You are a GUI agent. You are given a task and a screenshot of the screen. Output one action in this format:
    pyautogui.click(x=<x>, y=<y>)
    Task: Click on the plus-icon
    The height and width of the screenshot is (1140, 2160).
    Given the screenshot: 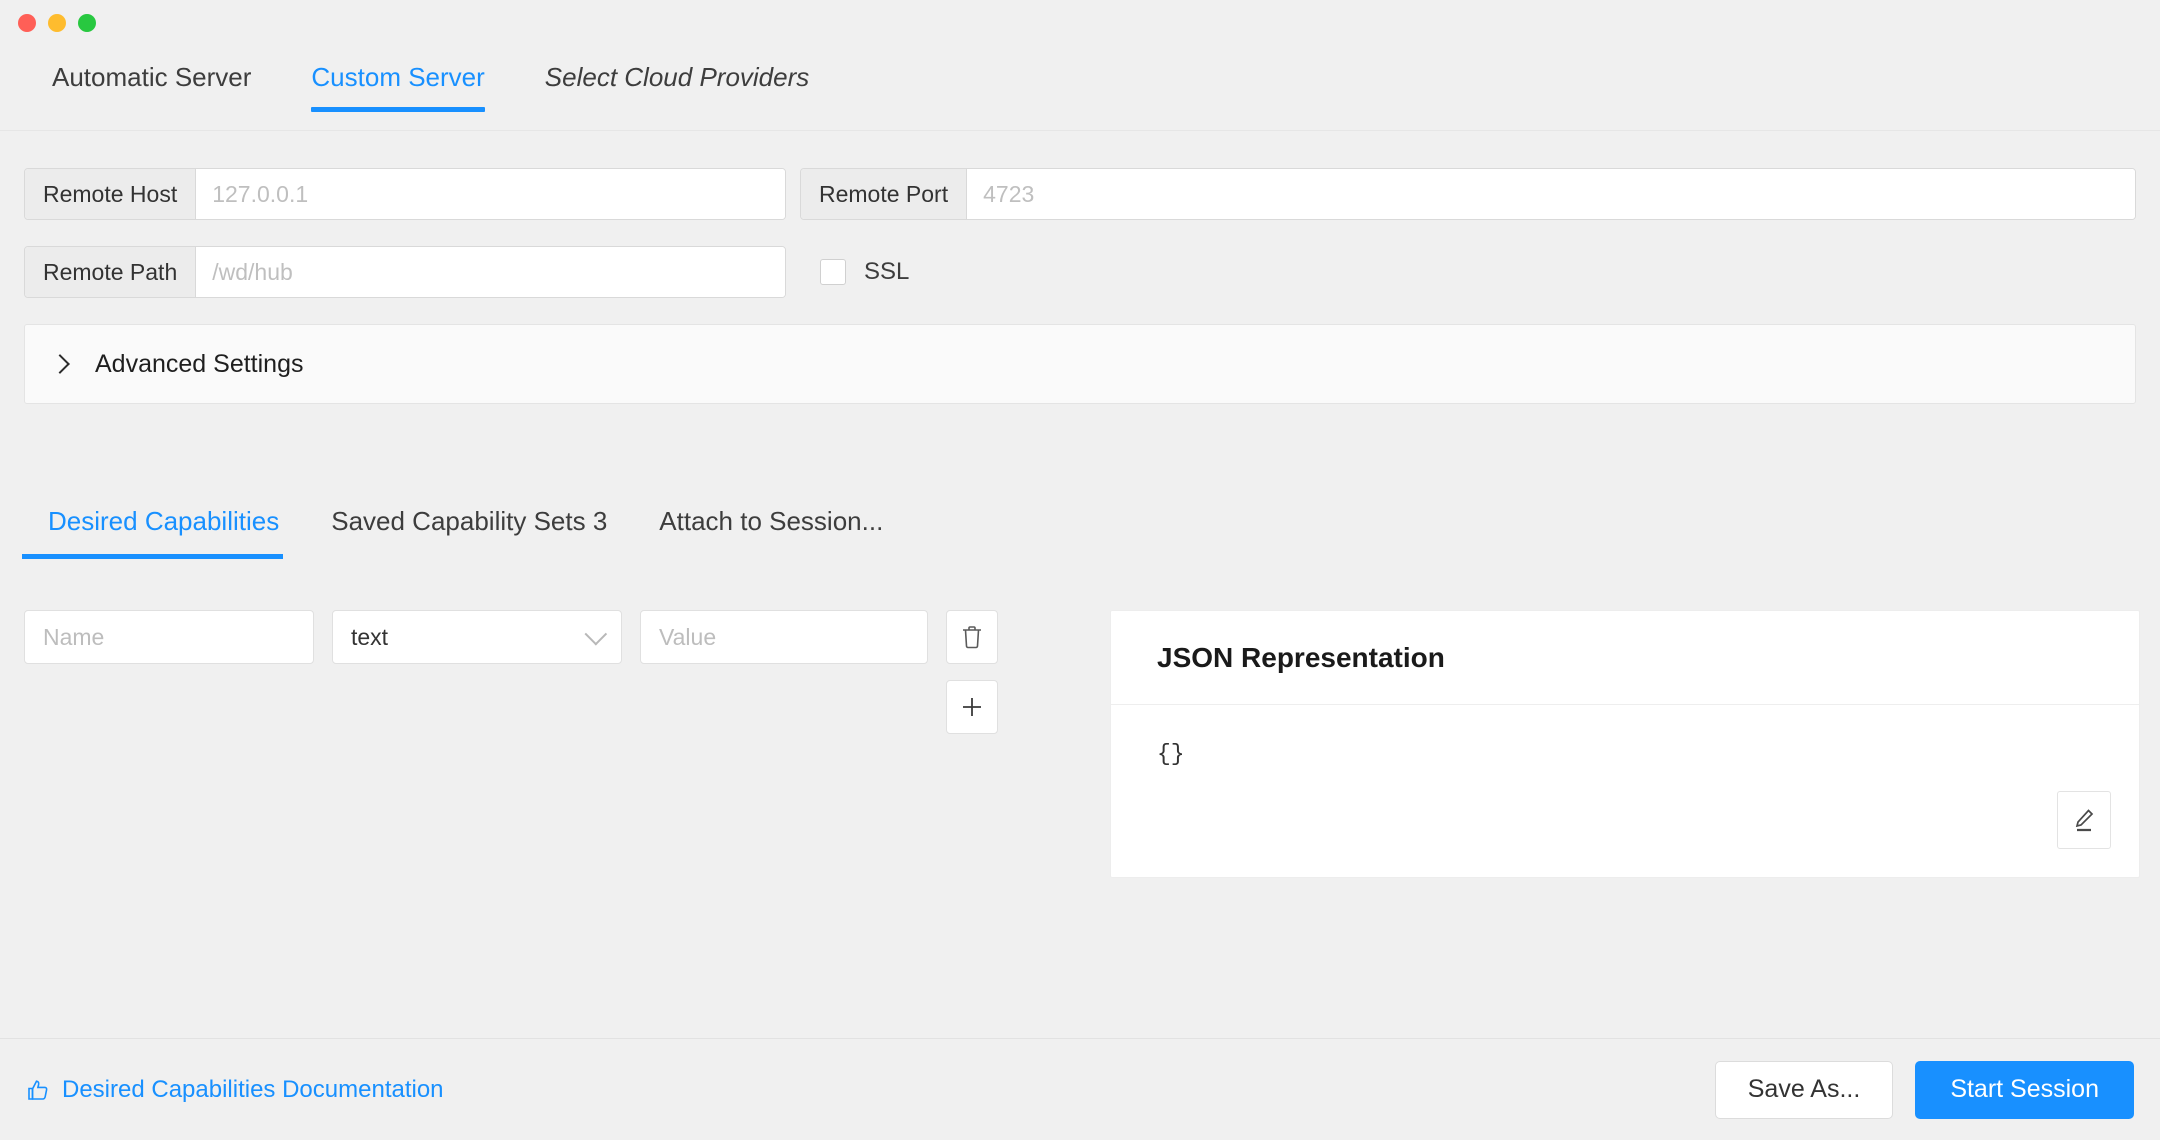 What is the action you would take?
    pyautogui.click(x=972, y=707)
    